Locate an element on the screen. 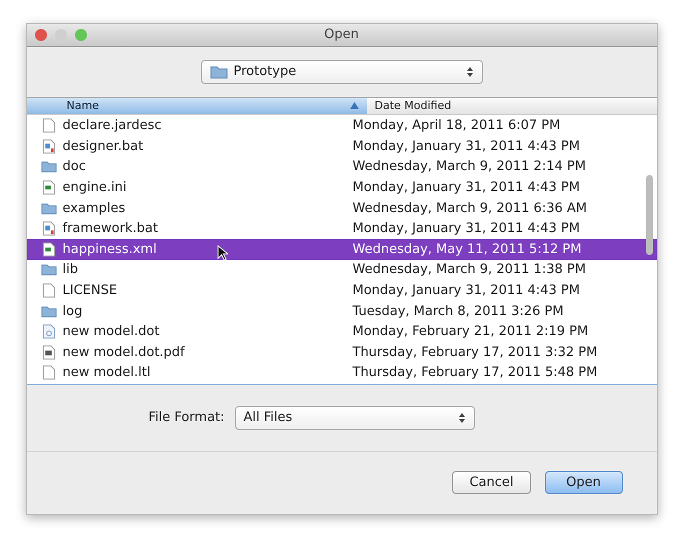 The height and width of the screenshot is (537, 683). file-row: designer.bat Monday, January 31, 2011 4:43 PM is located at coordinates (341, 146).